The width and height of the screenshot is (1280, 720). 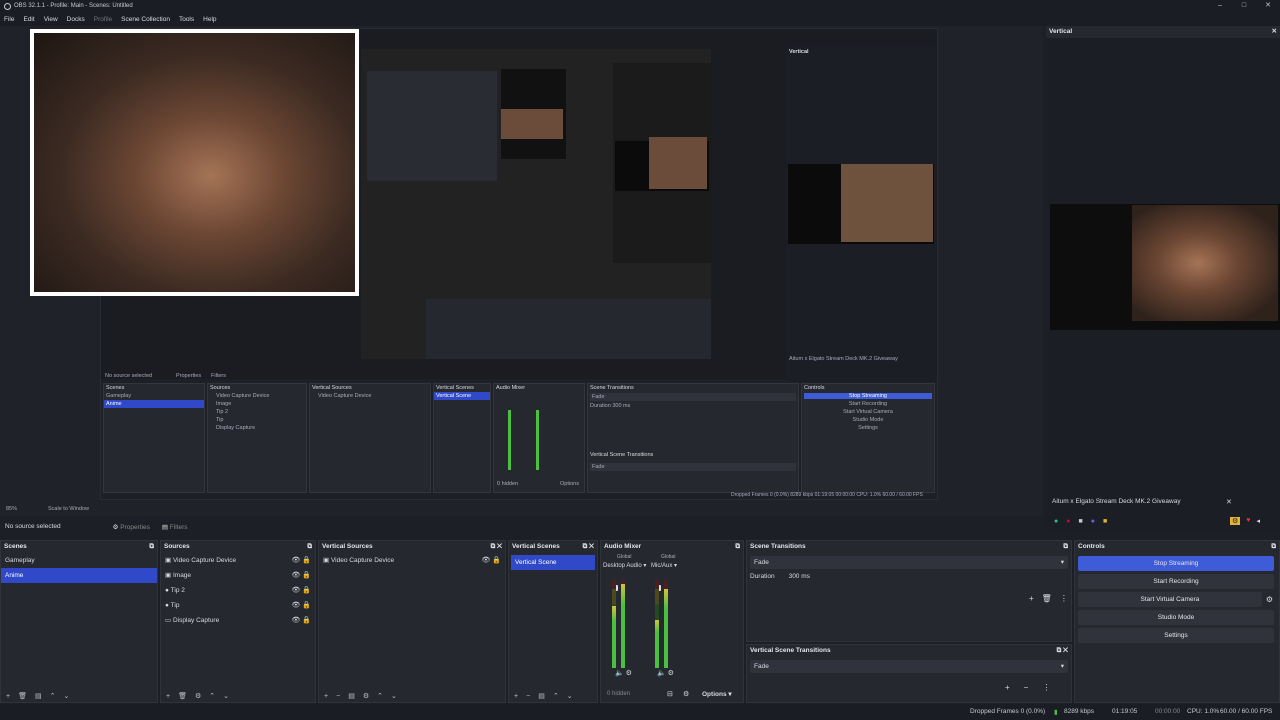 What do you see at coordinates (209, 19) in the screenshot?
I see `menu-help: Help` at bounding box center [209, 19].